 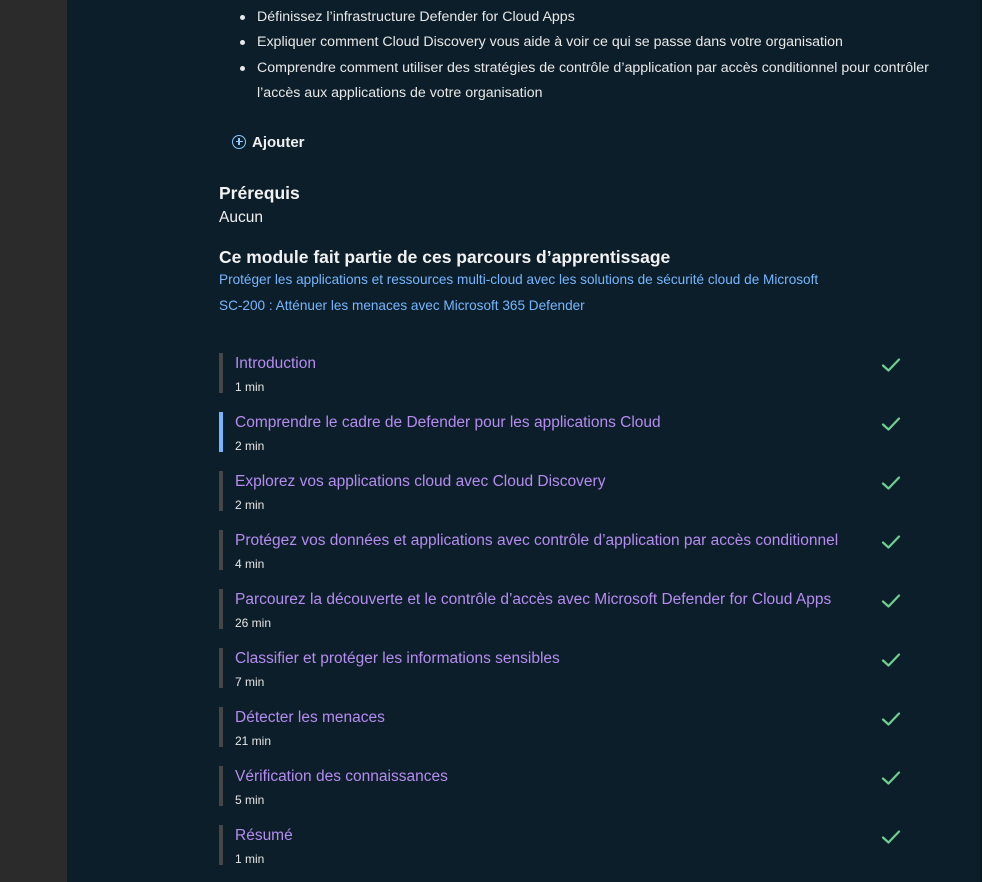 I want to click on unit-item: Vérification des connaissances 5 min, so click(x=564, y=786).